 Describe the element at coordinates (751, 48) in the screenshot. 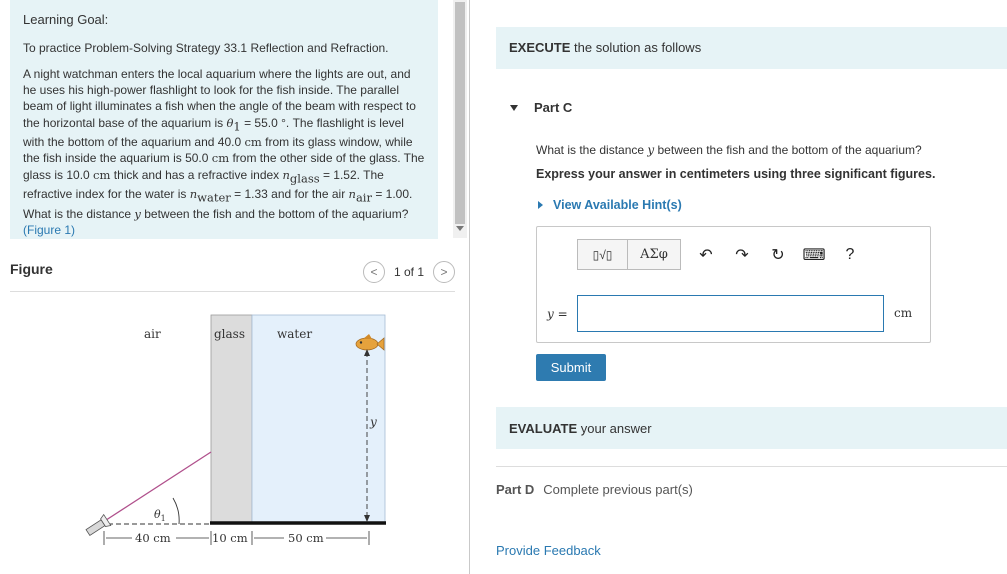

I see `execute-banner: EXECUTE the solution as follows` at that location.